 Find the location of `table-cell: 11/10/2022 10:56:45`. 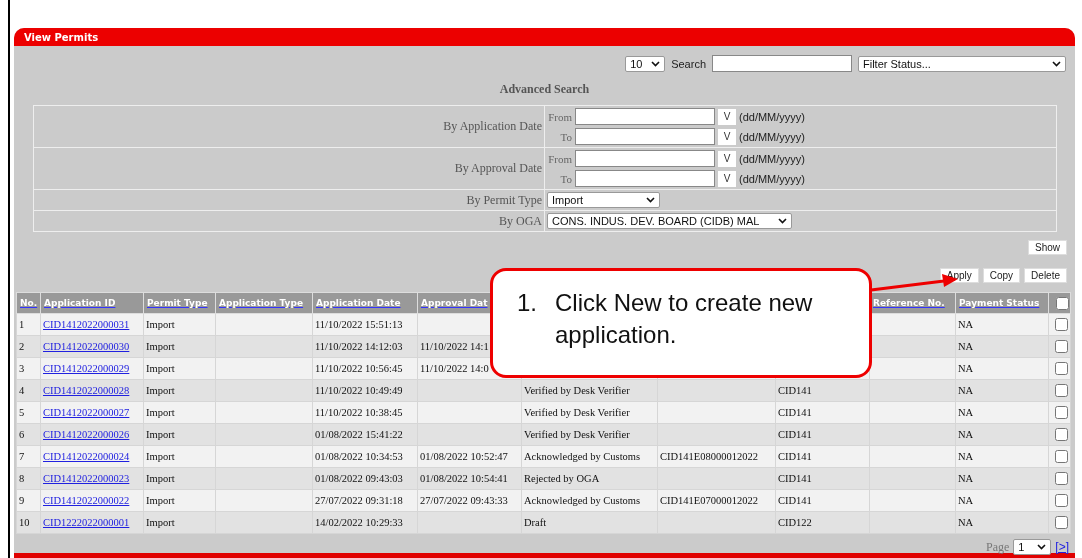

table-cell: 11/10/2022 10:56:45 is located at coordinates (365, 368).